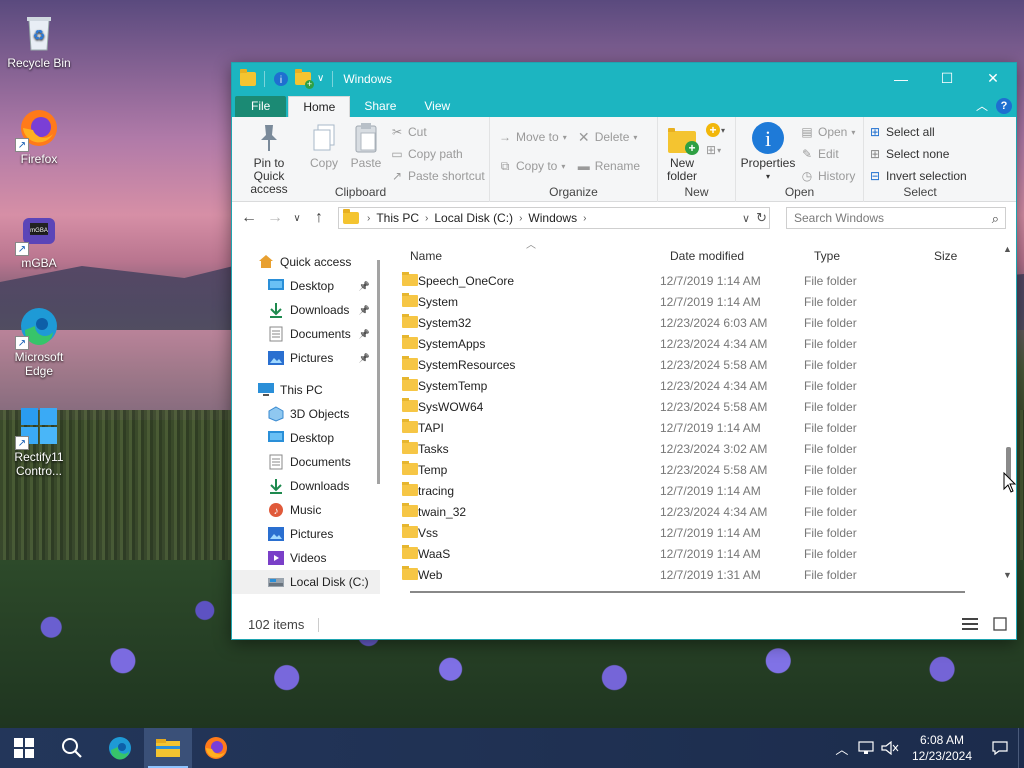 The height and width of the screenshot is (768, 1024). Describe the element at coordinates (249, 218) in the screenshot. I see `back-button: ←` at that location.